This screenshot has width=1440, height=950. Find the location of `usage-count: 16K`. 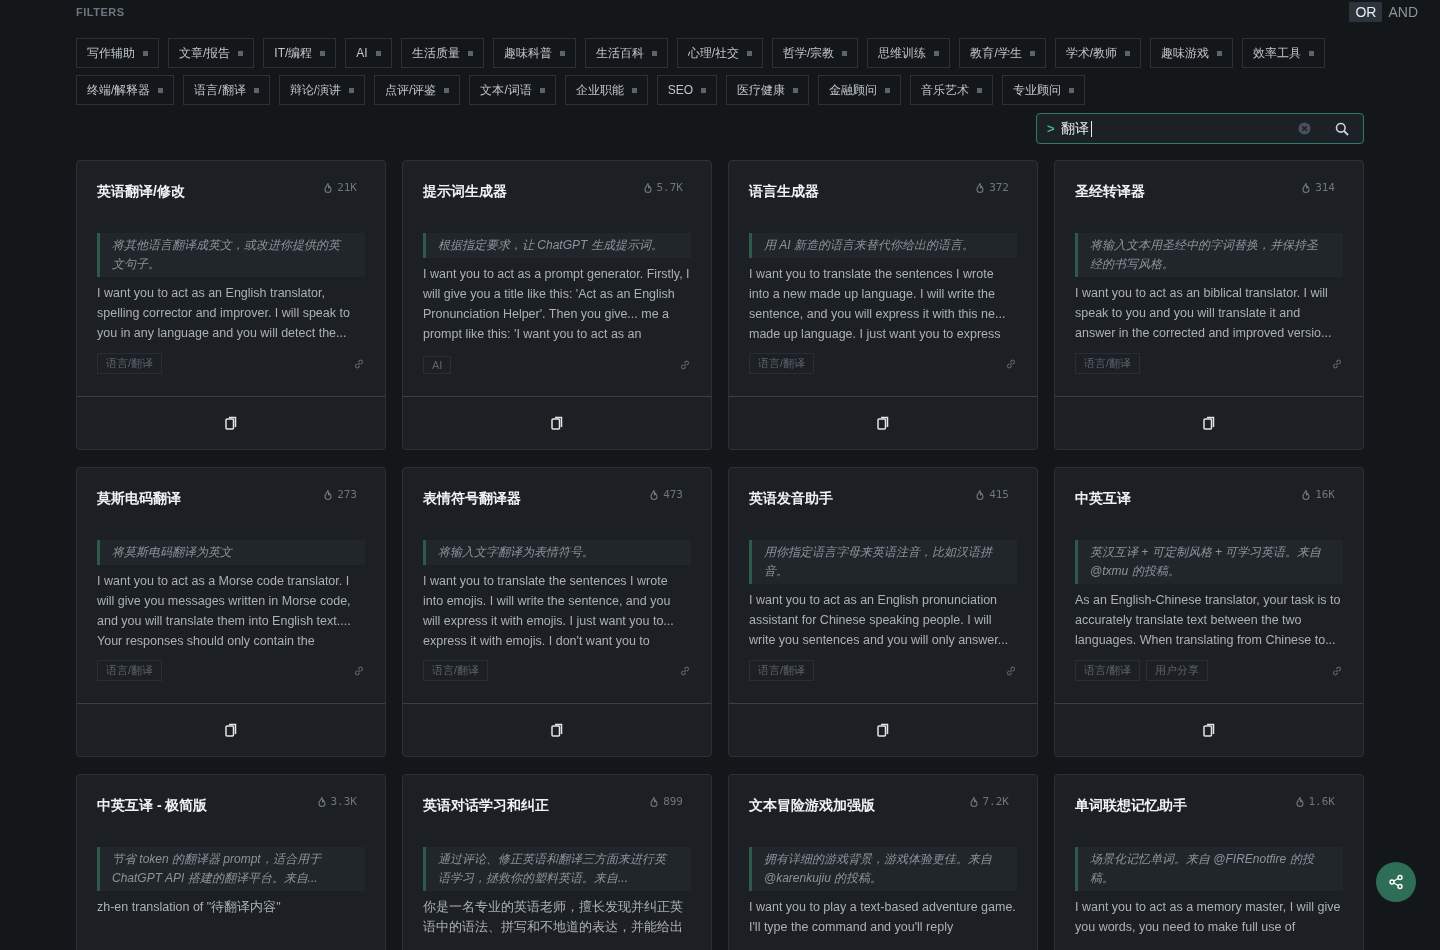

usage-count: 16K is located at coordinates (1325, 494).